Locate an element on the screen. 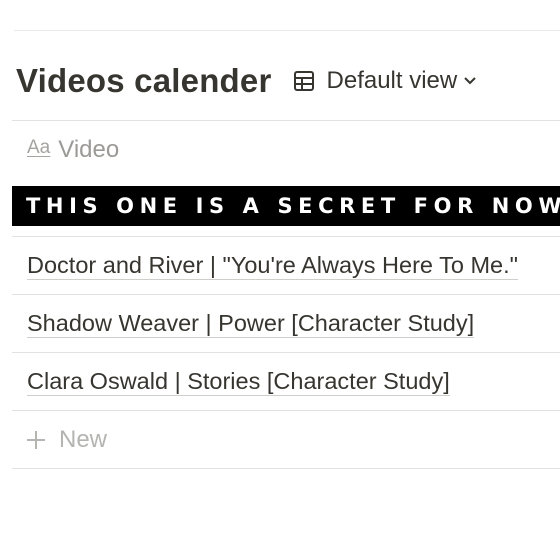 The width and height of the screenshot is (560, 560). add-new-row-button: New is located at coordinates (286, 439).